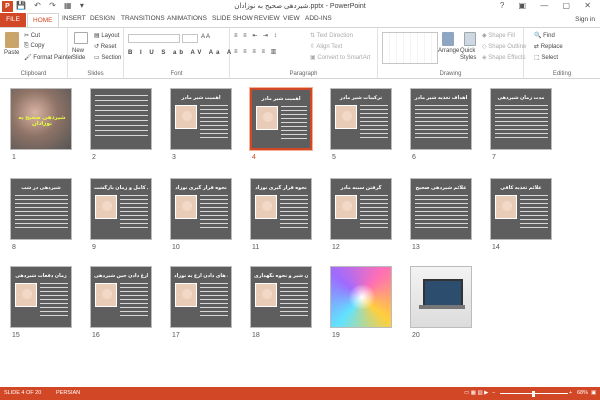 The image size is (600, 400). Describe the element at coordinates (361, 119) in the screenshot. I see `slide-thumbnail: ترکیبات شیر مادر` at that location.